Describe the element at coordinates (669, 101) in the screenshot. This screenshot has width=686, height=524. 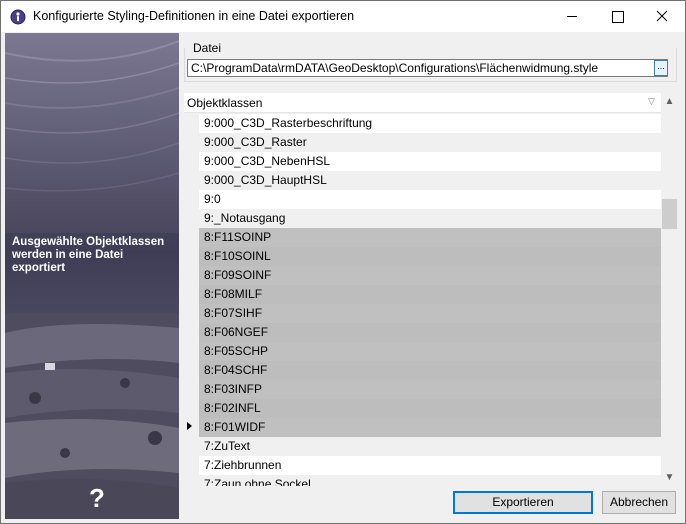
I see `scroll-up-icon: ▲` at that location.